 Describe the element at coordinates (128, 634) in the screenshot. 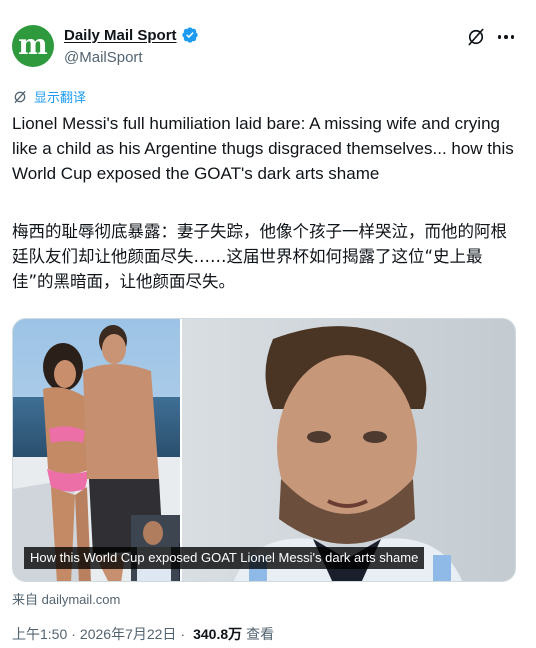

I see `tweet-date: 2026年7月22日` at that location.